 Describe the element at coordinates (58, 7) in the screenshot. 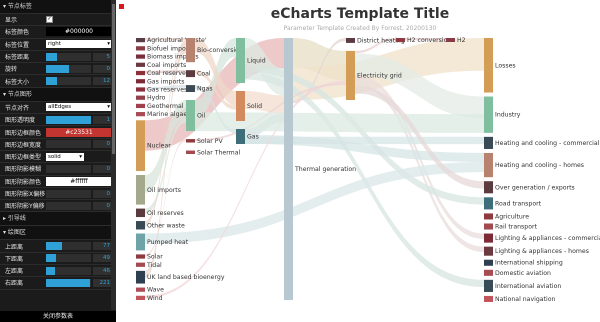

I see `folder-node-label: ▾ 节点标签` at that location.